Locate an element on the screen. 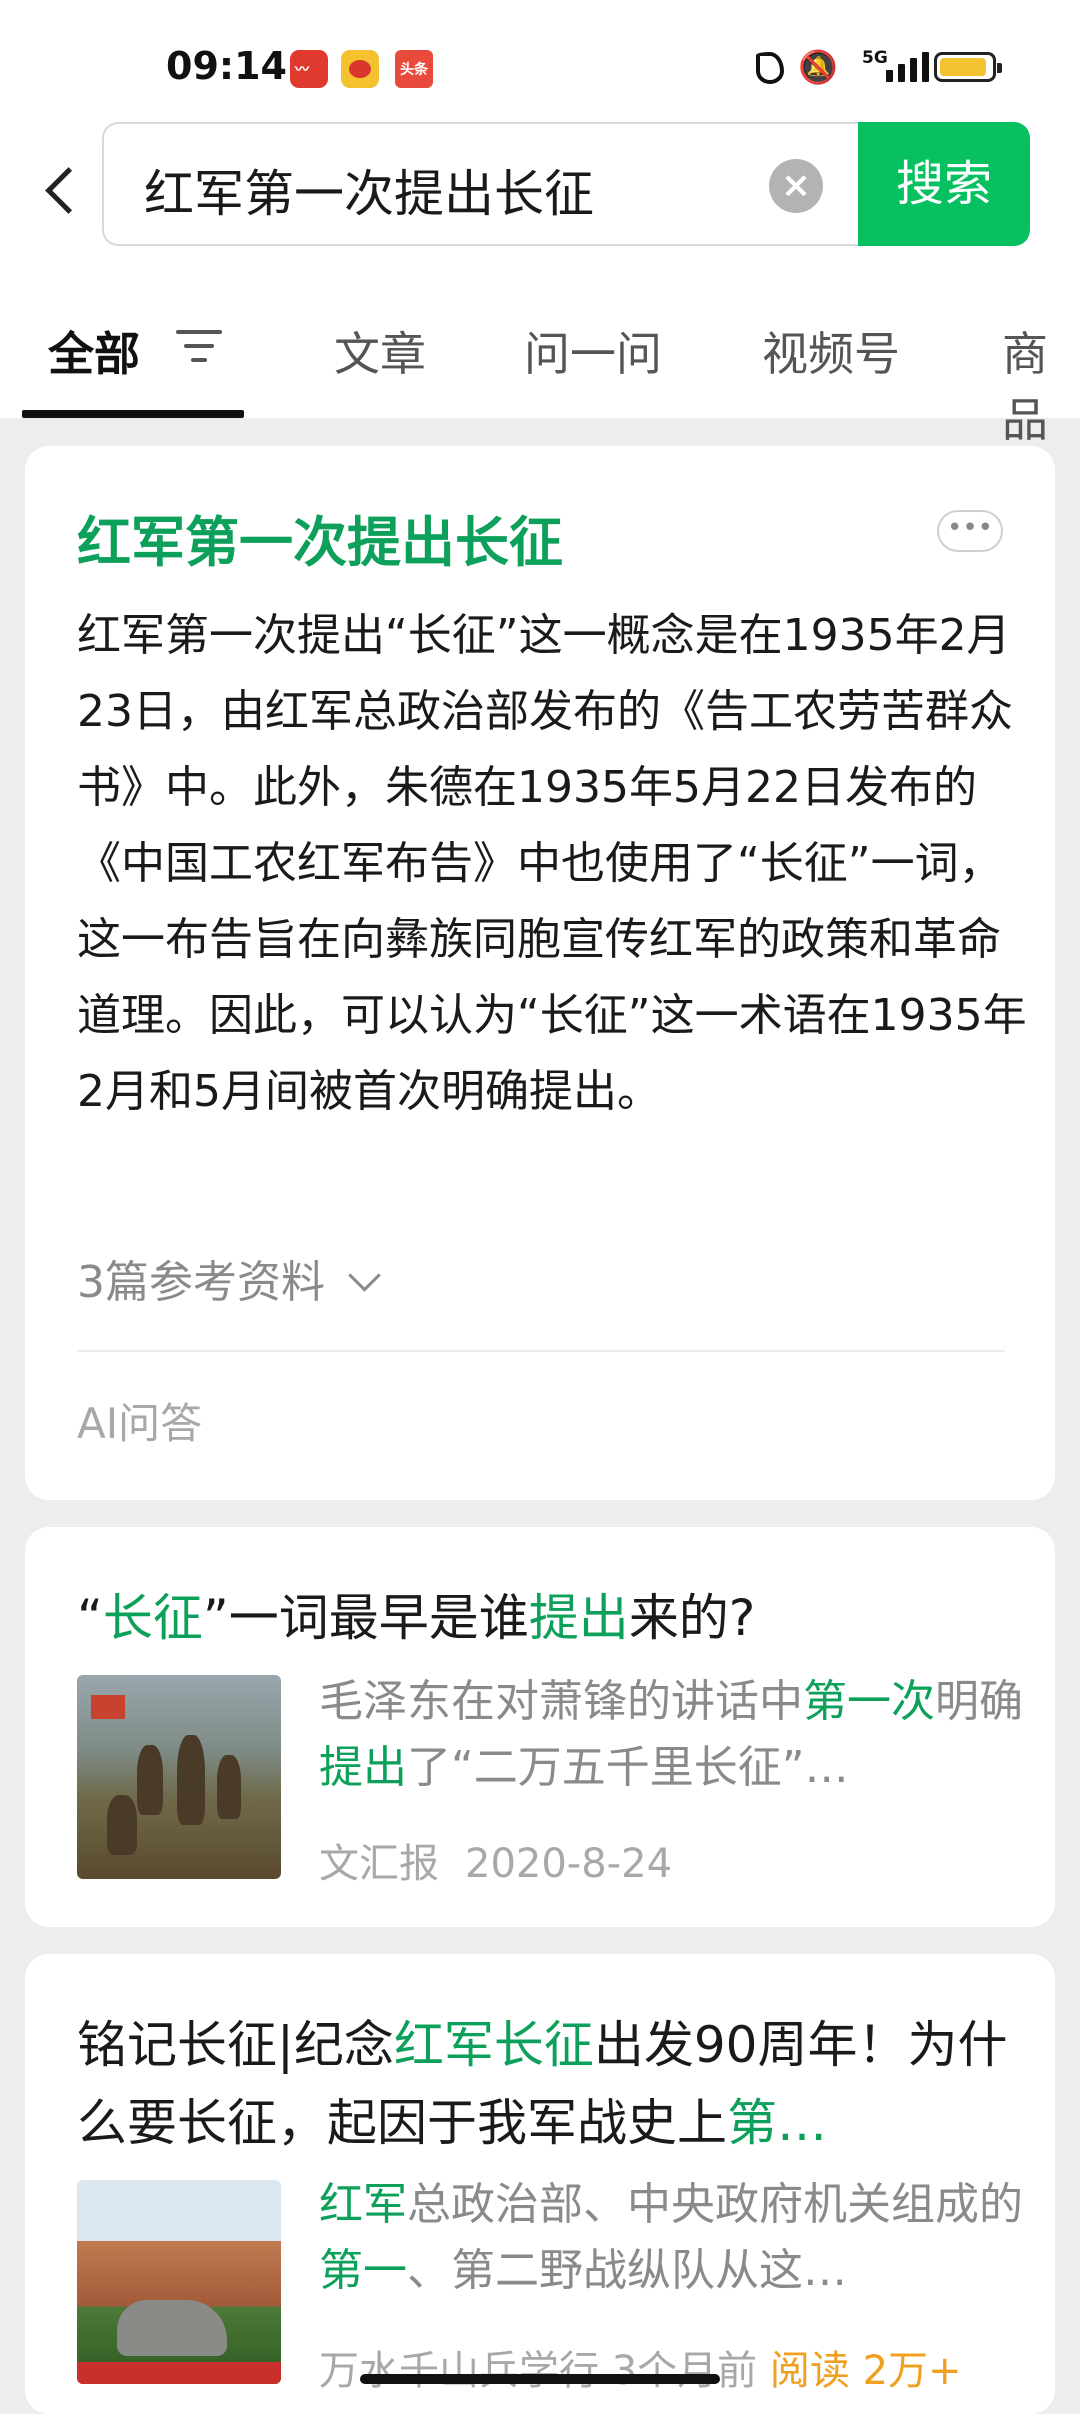 Image resolution: width=1080 pixels, height=2414 pixels. tab-all: 全部 is located at coordinates (94, 351).